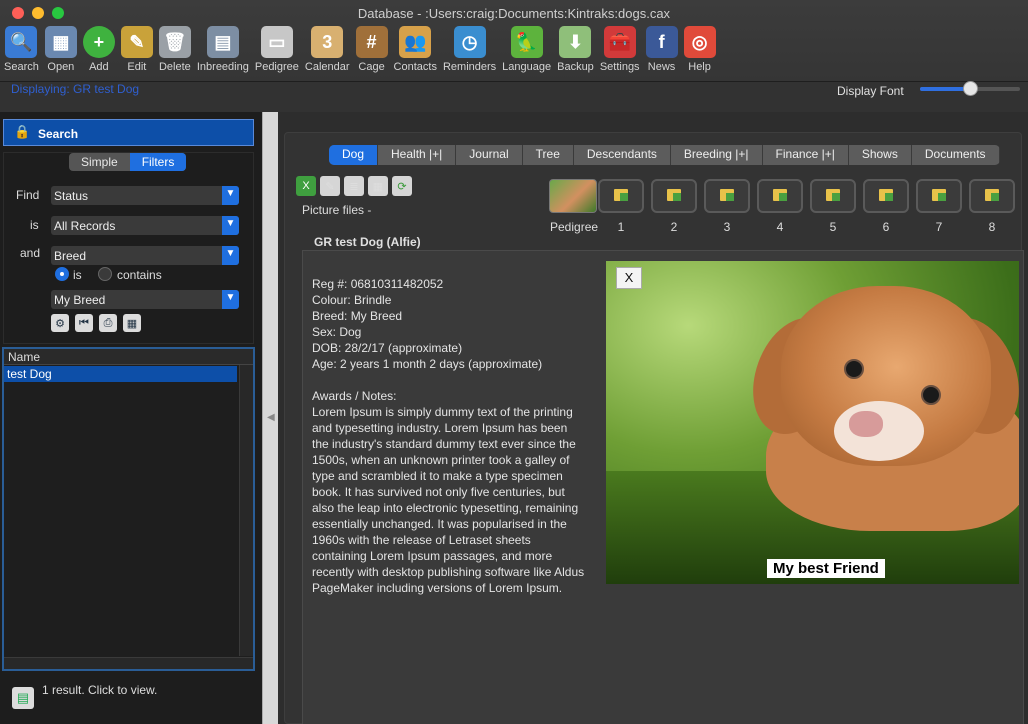 The image size is (1028, 724). What do you see at coordinates (158, 162) in the screenshot?
I see `mode-filters: Filters` at bounding box center [158, 162].